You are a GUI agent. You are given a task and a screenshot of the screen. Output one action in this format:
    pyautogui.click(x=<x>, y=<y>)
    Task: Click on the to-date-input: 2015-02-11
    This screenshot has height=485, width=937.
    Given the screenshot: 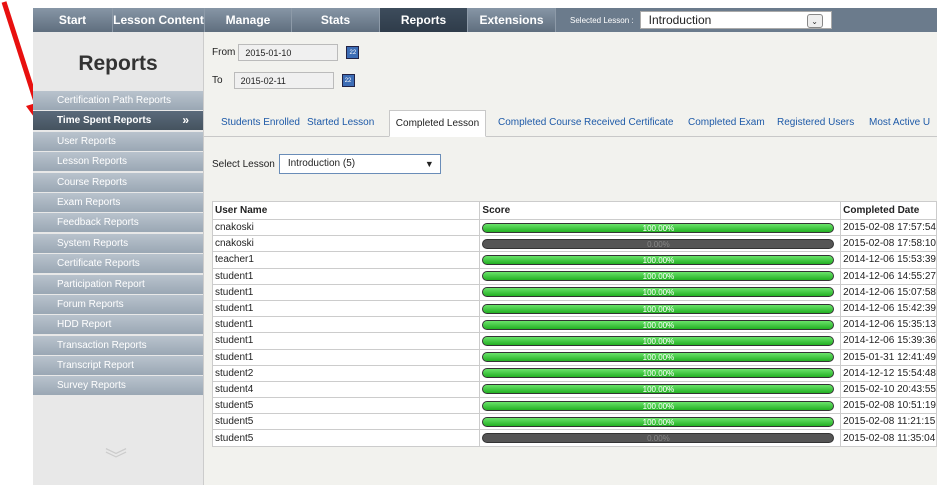 What is the action you would take?
    pyautogui.click(x=283, y=80)
    